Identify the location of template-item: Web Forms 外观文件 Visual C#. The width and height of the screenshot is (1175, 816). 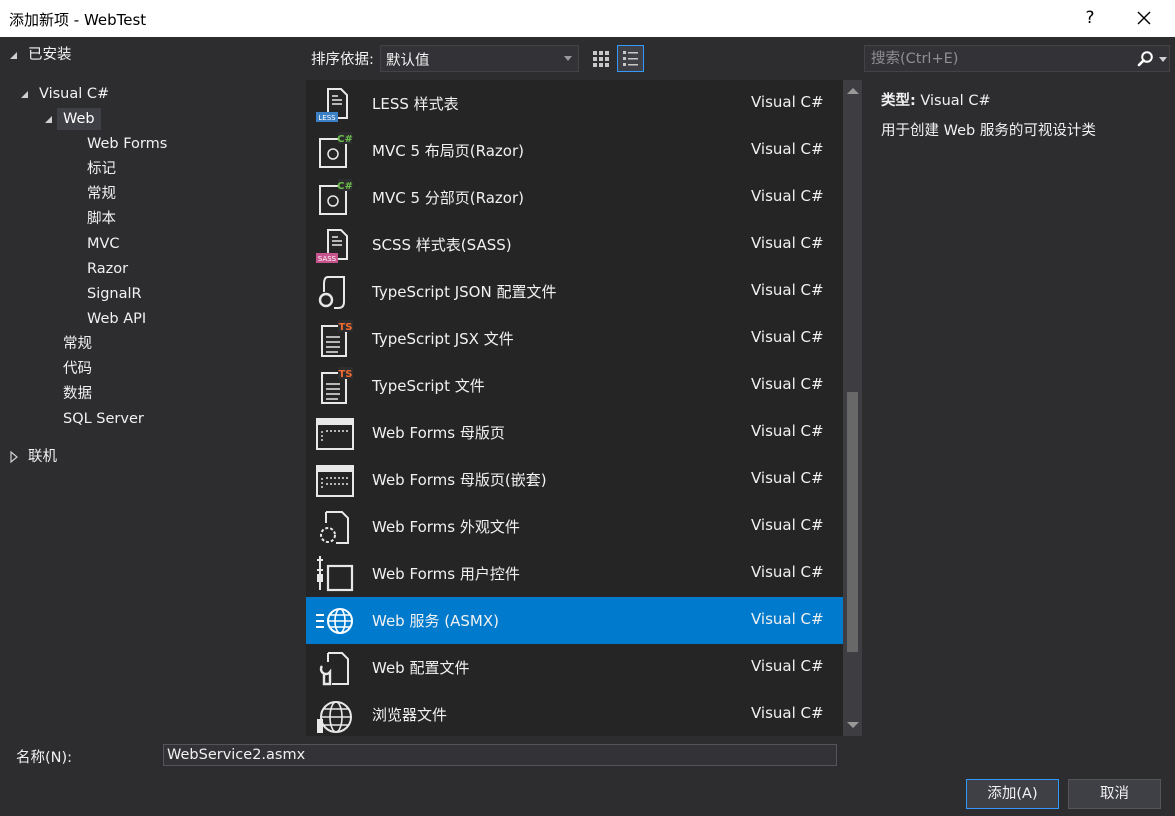
(574, 526).